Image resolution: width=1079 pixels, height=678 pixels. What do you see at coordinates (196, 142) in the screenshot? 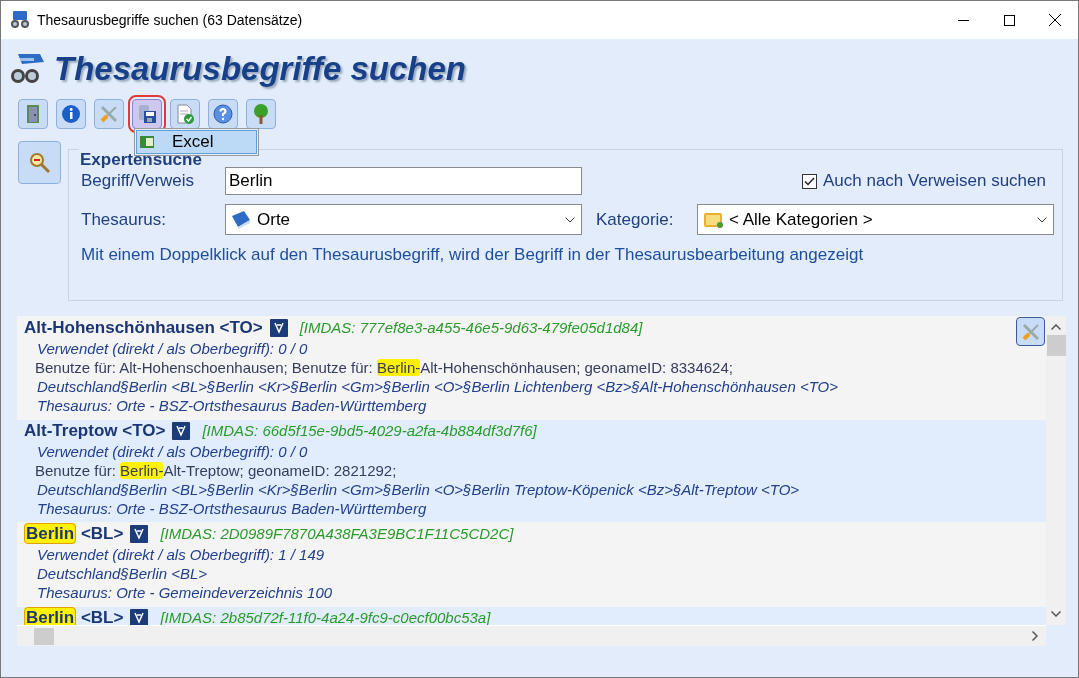
I see `menu-item: Excel` at bounding box center [196, 142].